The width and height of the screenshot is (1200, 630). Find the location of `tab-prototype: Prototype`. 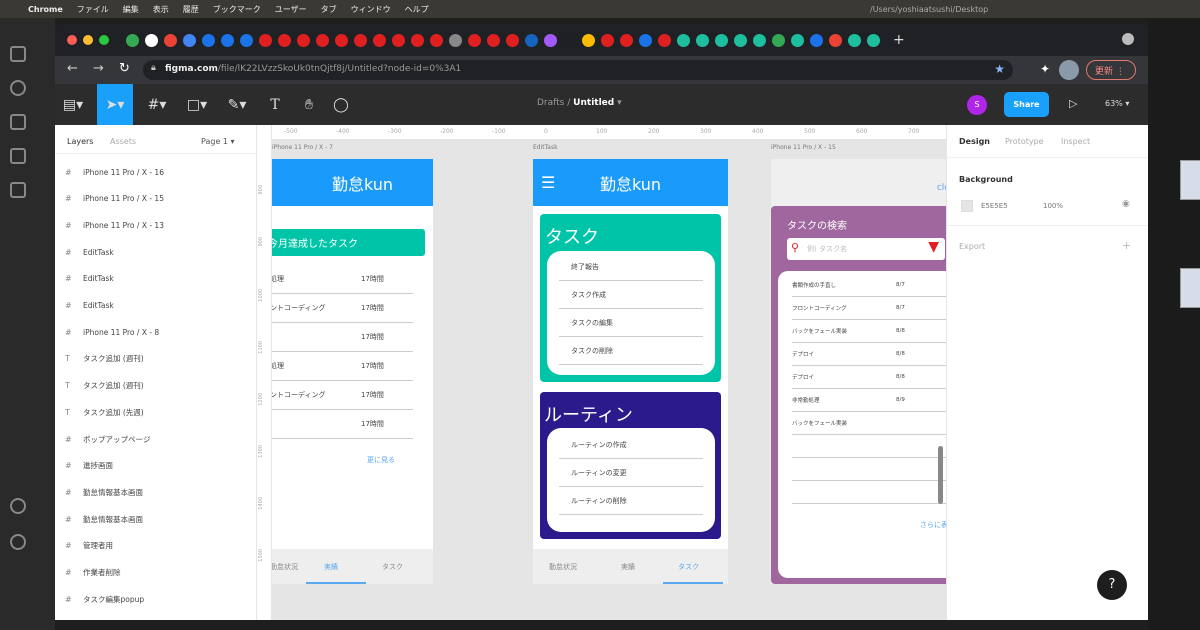

tab-prototype: Prototype is located at coordinates (1024, 141).